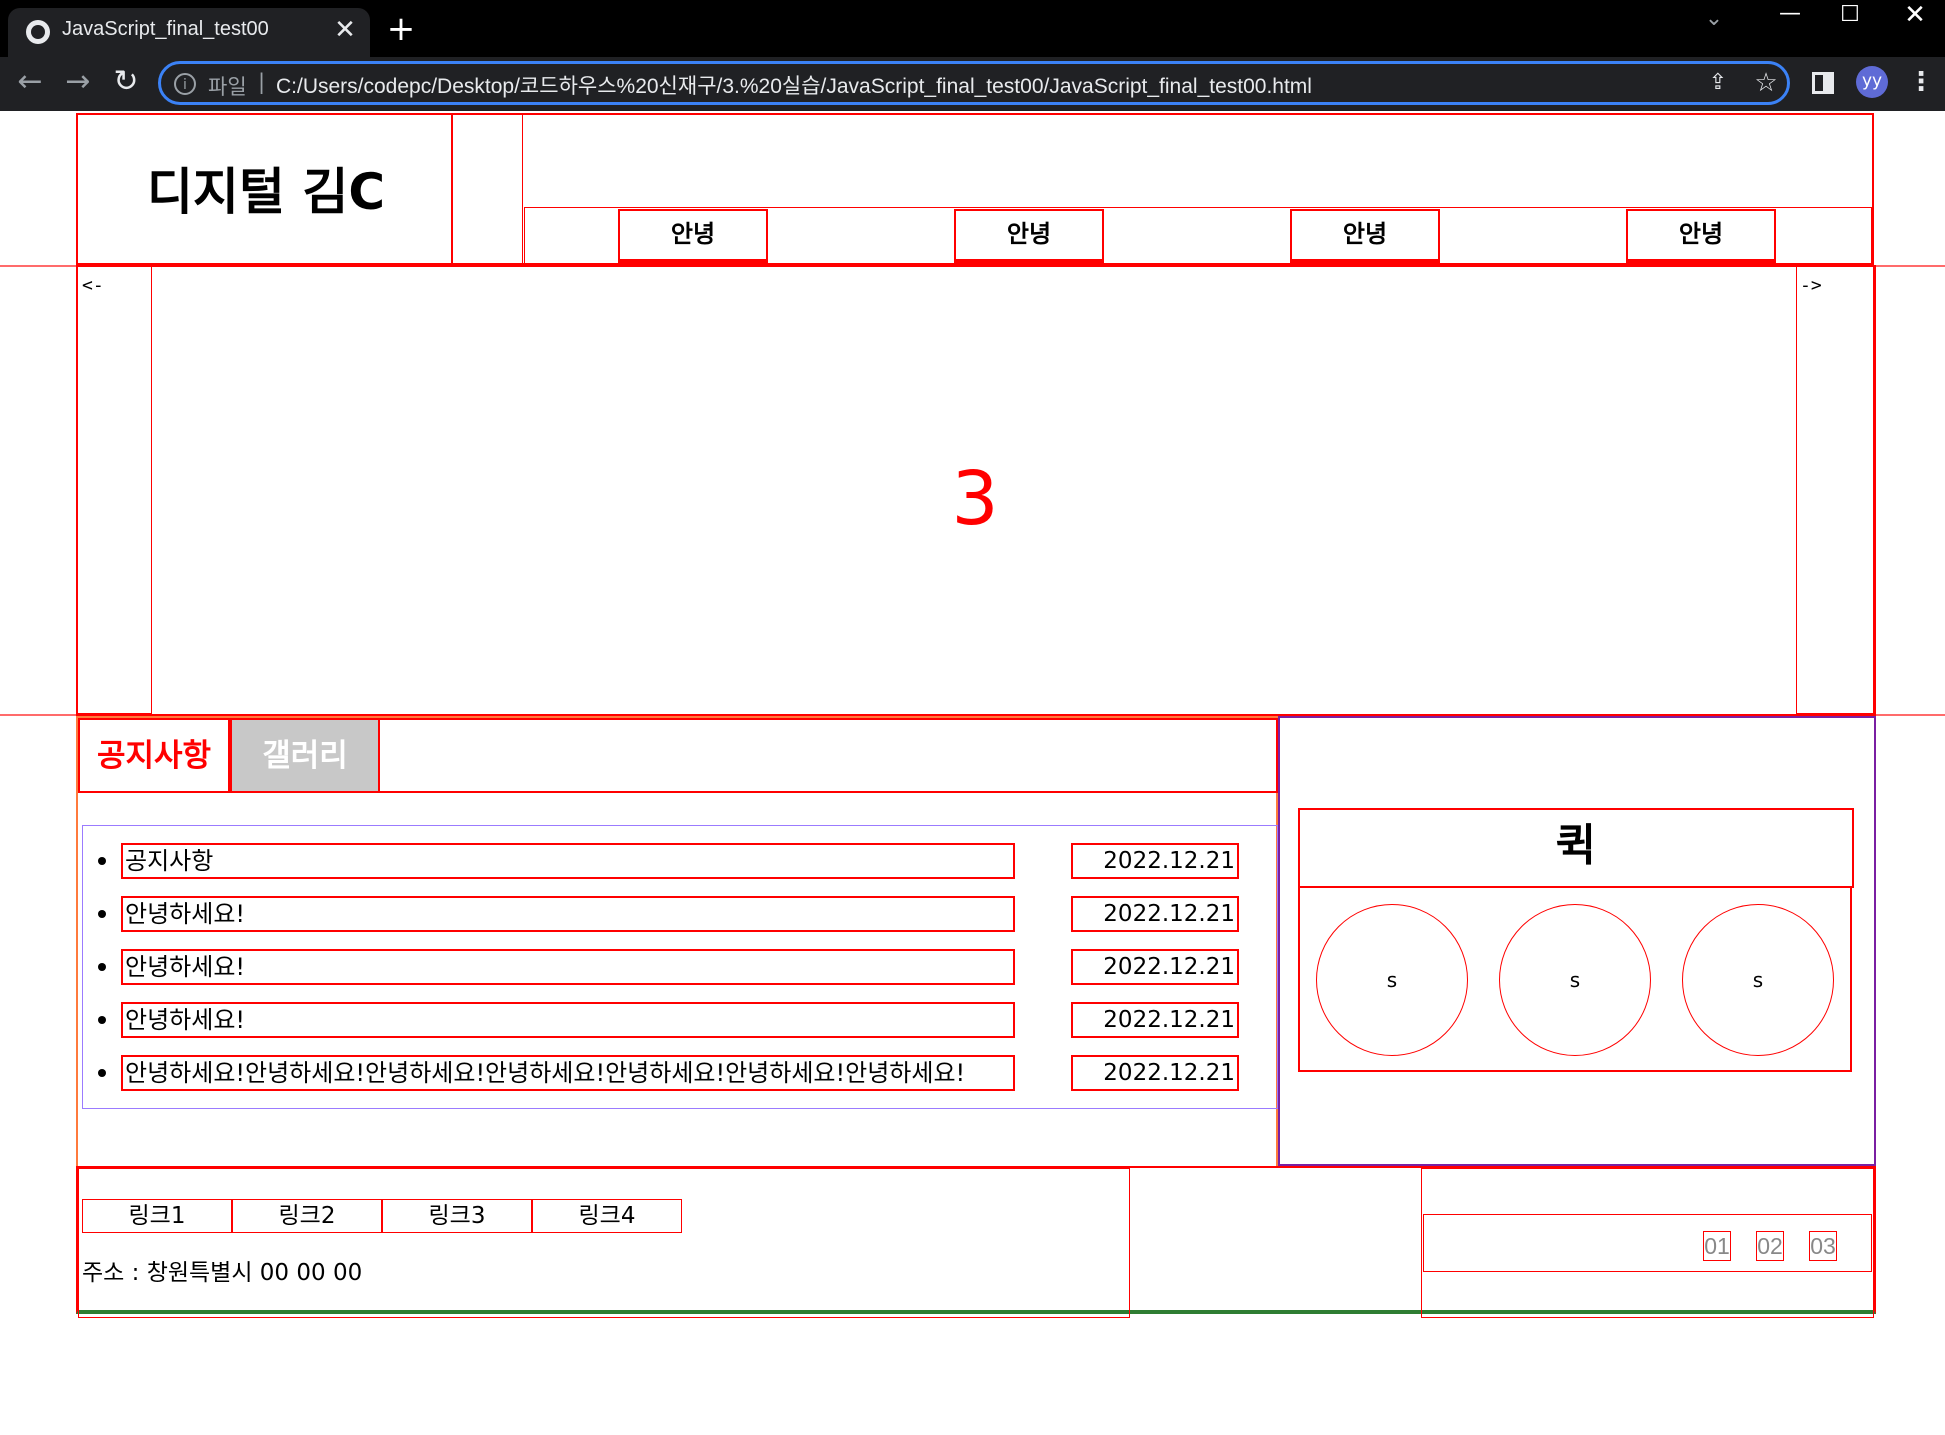 Image resolution: width=1945 pixels, height=1435 pixels. I want to click on side-panel-icon, so click(1823, 83).